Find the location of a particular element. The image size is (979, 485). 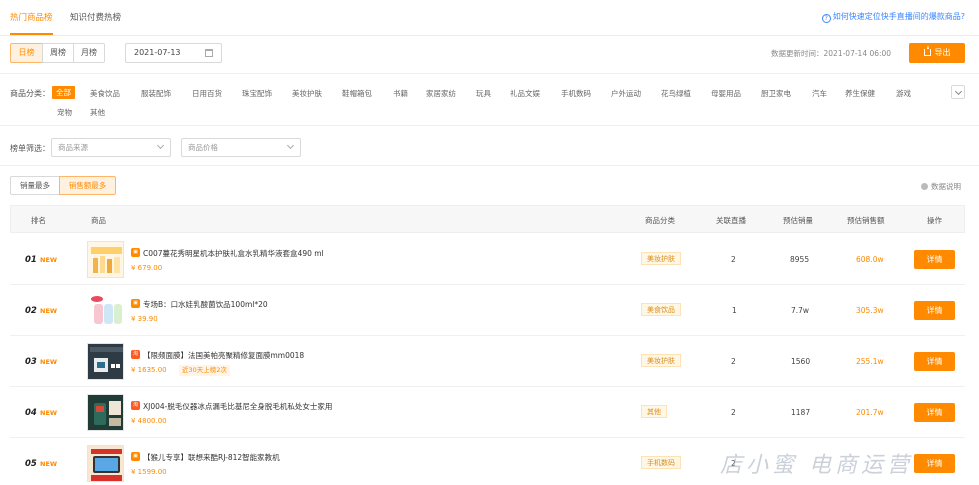

category-item: 鞋帽箱包 is located at coordinates (357, 93).